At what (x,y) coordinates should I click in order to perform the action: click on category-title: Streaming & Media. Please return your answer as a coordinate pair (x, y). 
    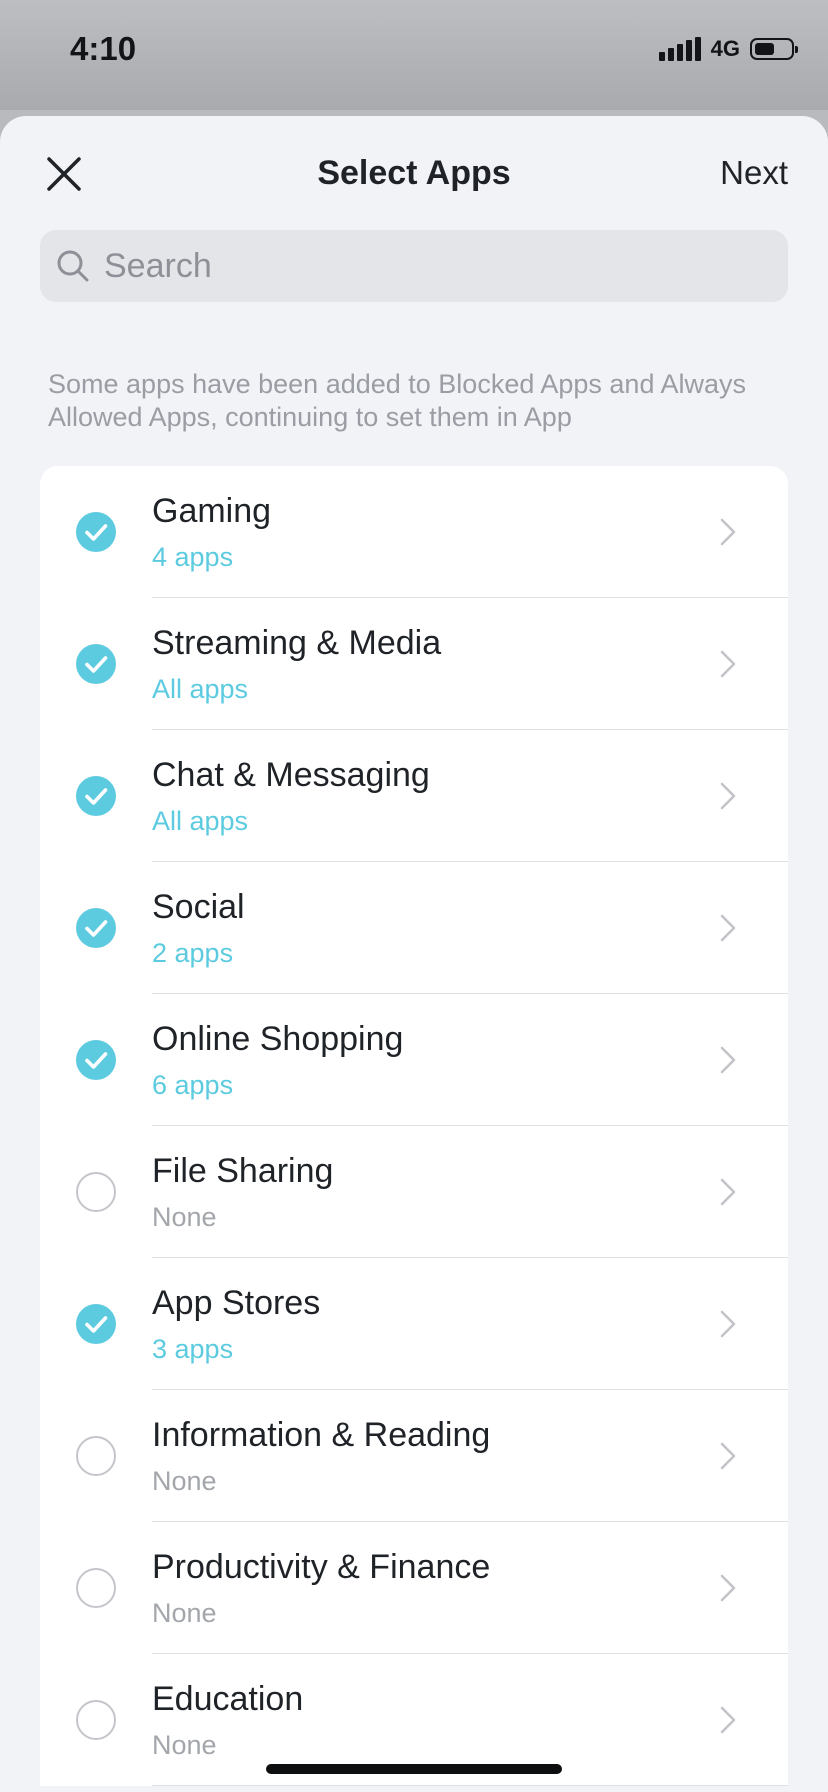
    Looking at the image, I should click on (297, 643).